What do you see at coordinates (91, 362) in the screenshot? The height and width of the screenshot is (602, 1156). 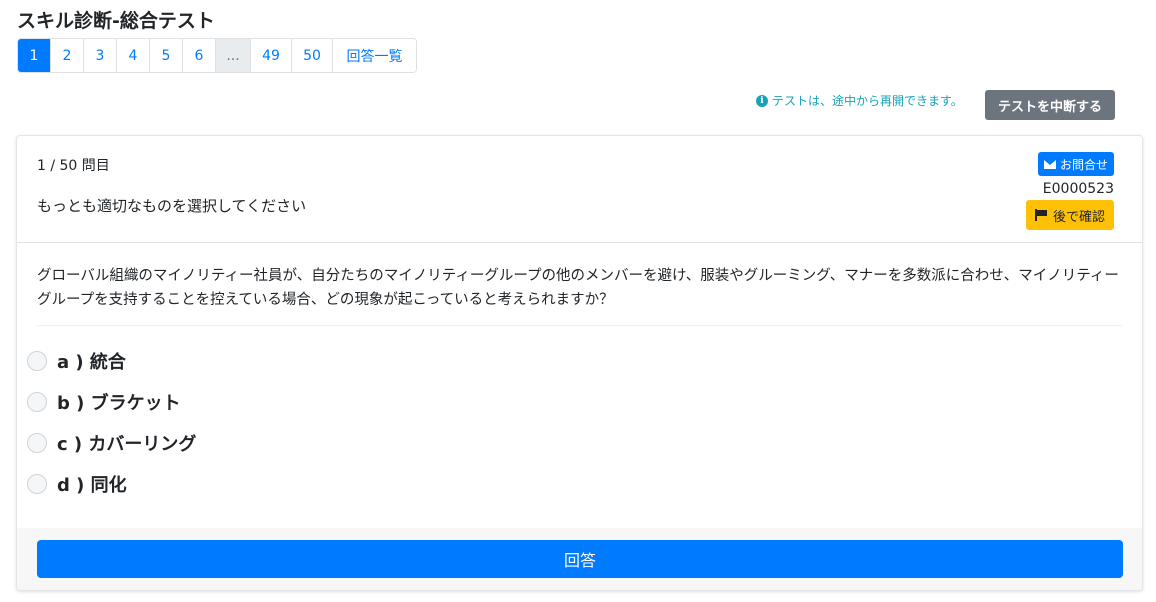 I see `option-a-label: a ) 統合` at bounding box center [91, 362].